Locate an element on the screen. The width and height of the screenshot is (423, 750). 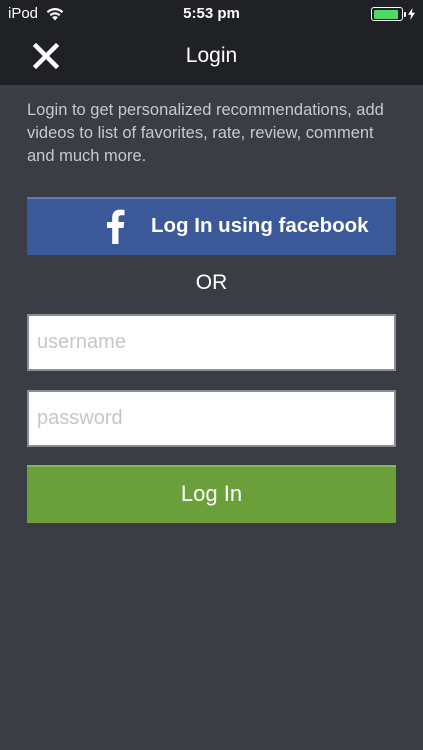
status-bar: iPod 5:53 pm is located at coordinates (211, 14).